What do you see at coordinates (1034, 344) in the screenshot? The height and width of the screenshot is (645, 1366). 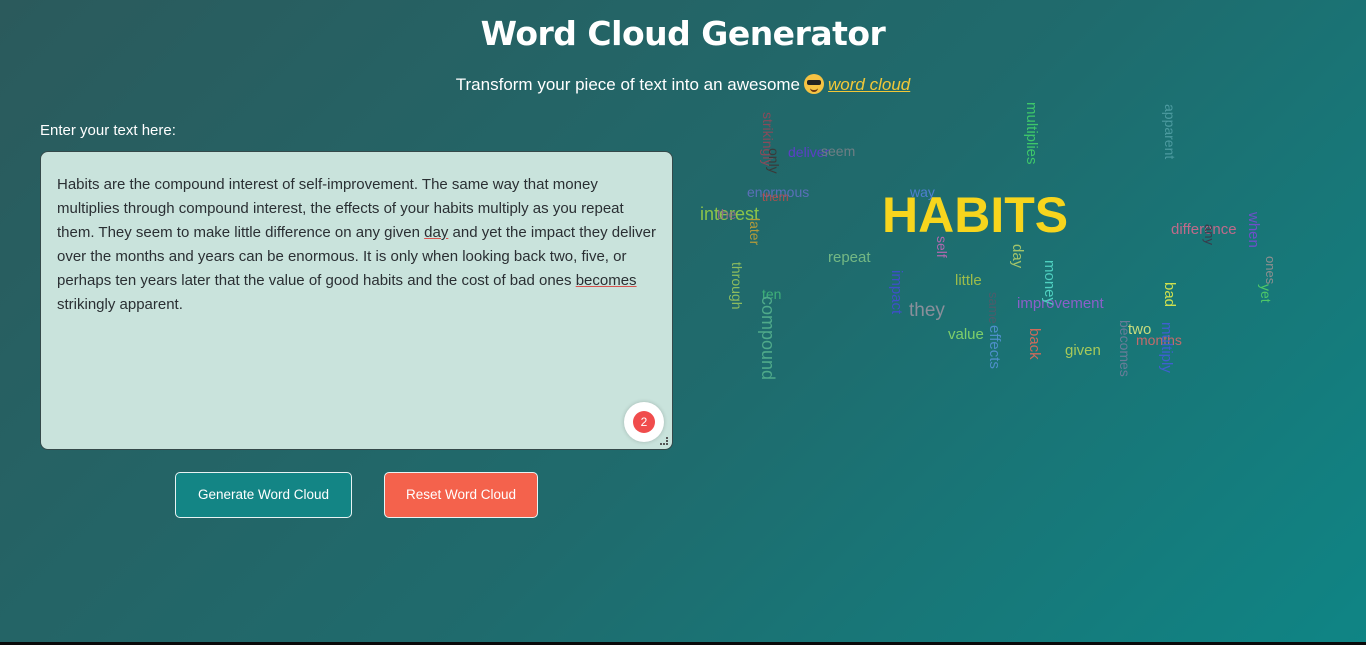 I see `cloud-word-back: back` at bounding box center [1034, 344].